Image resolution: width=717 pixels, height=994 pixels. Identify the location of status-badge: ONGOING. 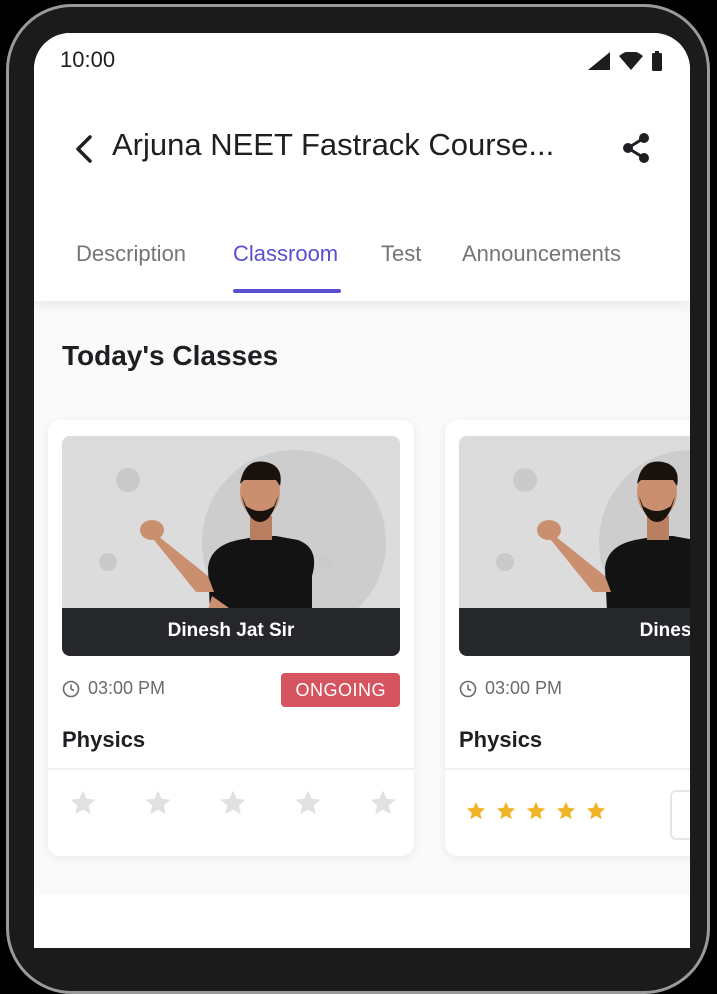
(340, 690).